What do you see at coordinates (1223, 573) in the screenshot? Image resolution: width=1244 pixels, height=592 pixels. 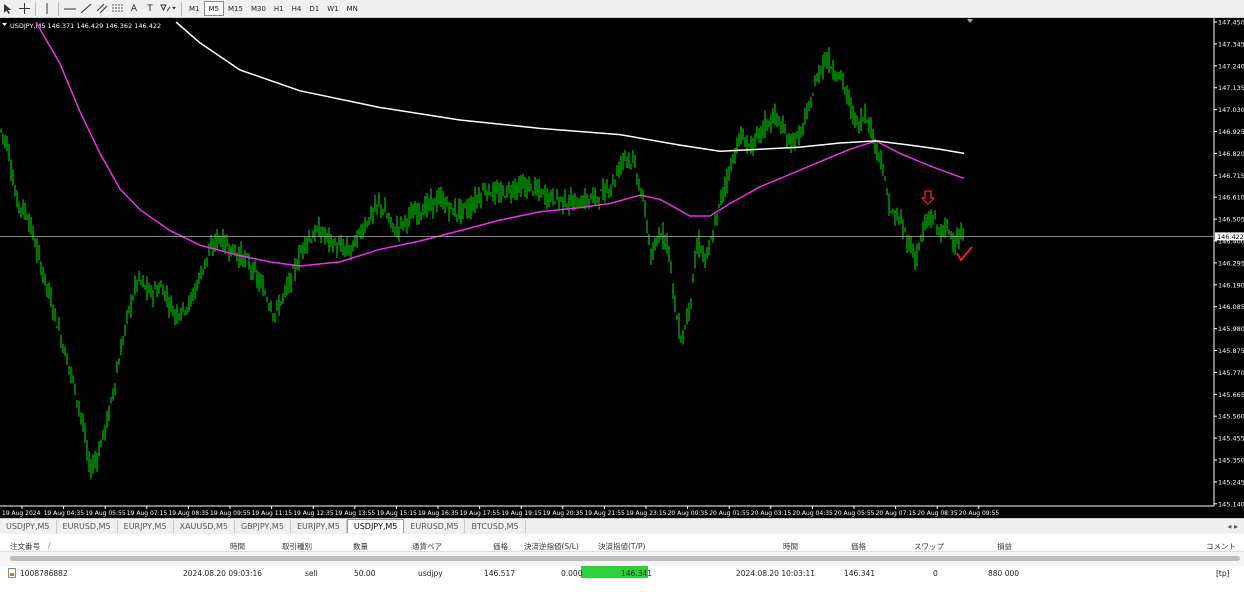 I see `row-comment: [tp]` at bounding box center [1223, 573].